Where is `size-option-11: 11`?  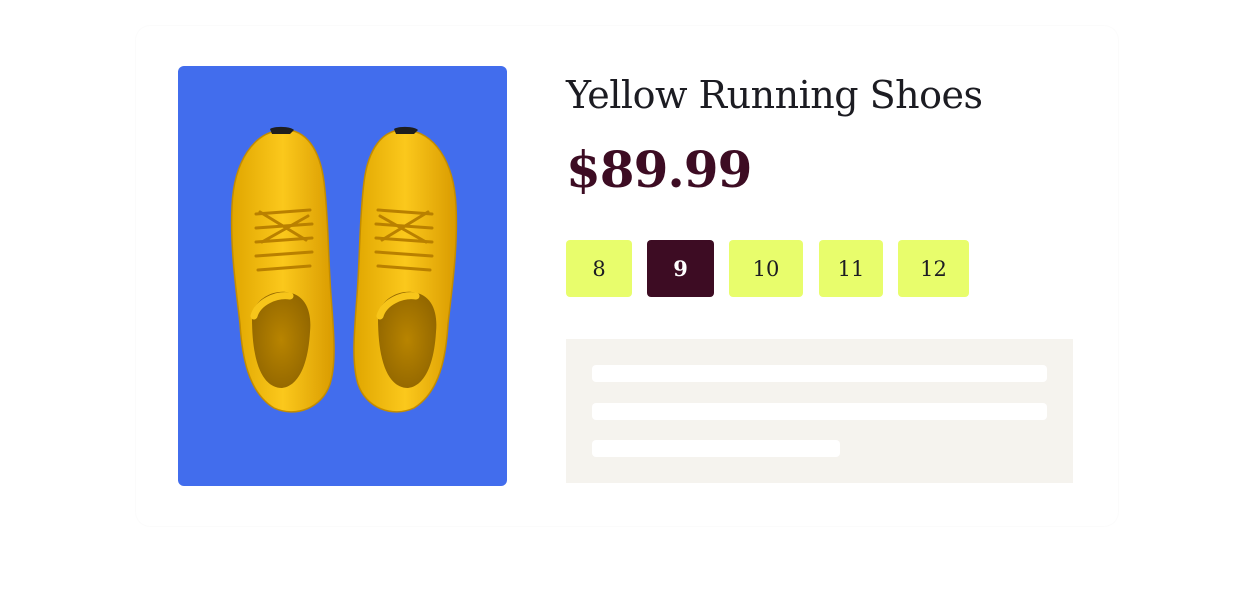
size-option-11: 11 is located at coordinates (851, 268).